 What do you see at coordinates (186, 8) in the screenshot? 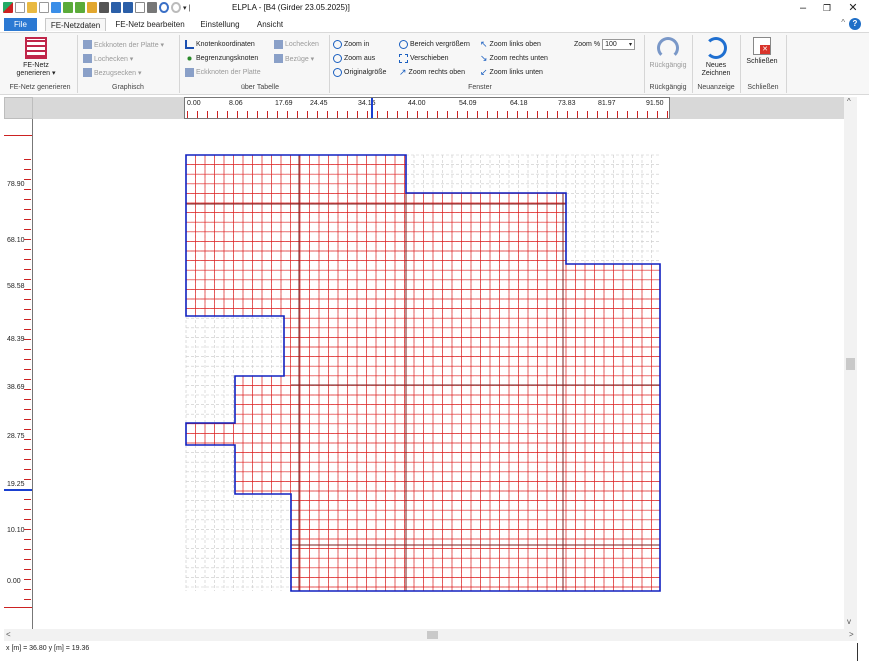
I see `qat-customize-icon: ▾ |` at bounding box center [186, 8].